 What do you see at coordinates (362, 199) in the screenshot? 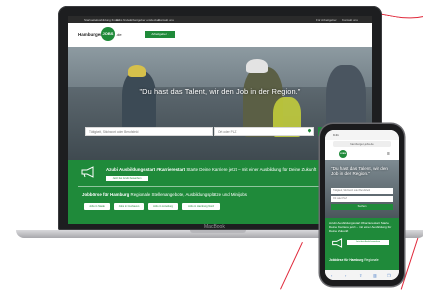
I see `phone-location-input: Ort oder PLZ` at bounding box center [362, 199].